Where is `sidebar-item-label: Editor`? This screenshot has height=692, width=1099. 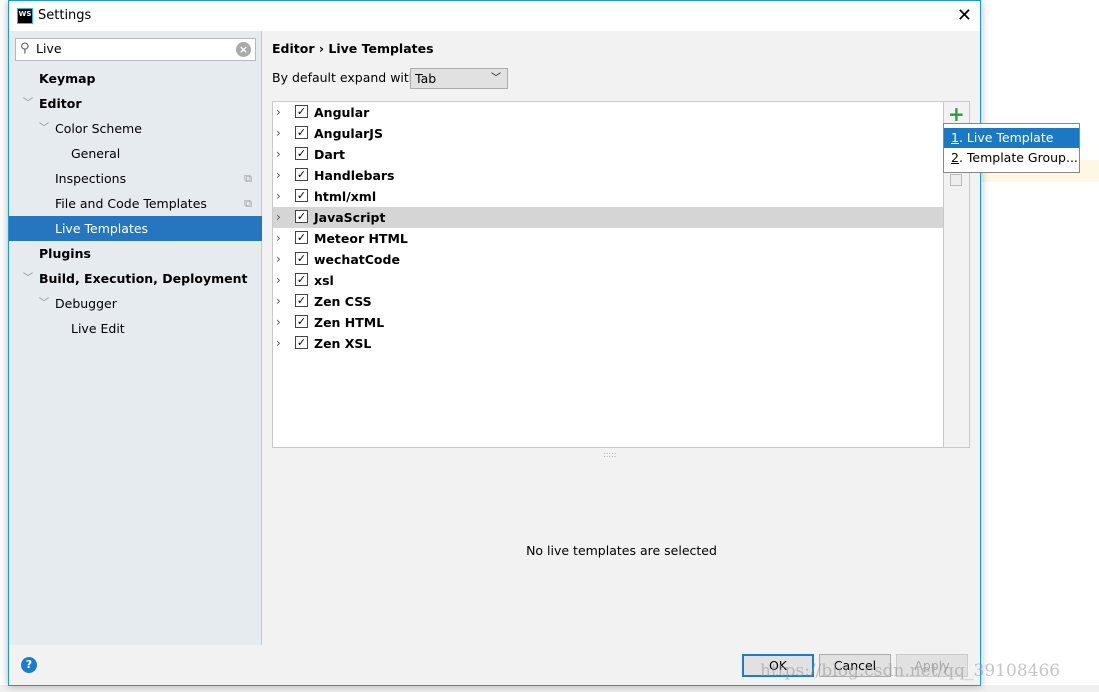 sidebar-item-label: Editor is located at coordinates (60, 103).